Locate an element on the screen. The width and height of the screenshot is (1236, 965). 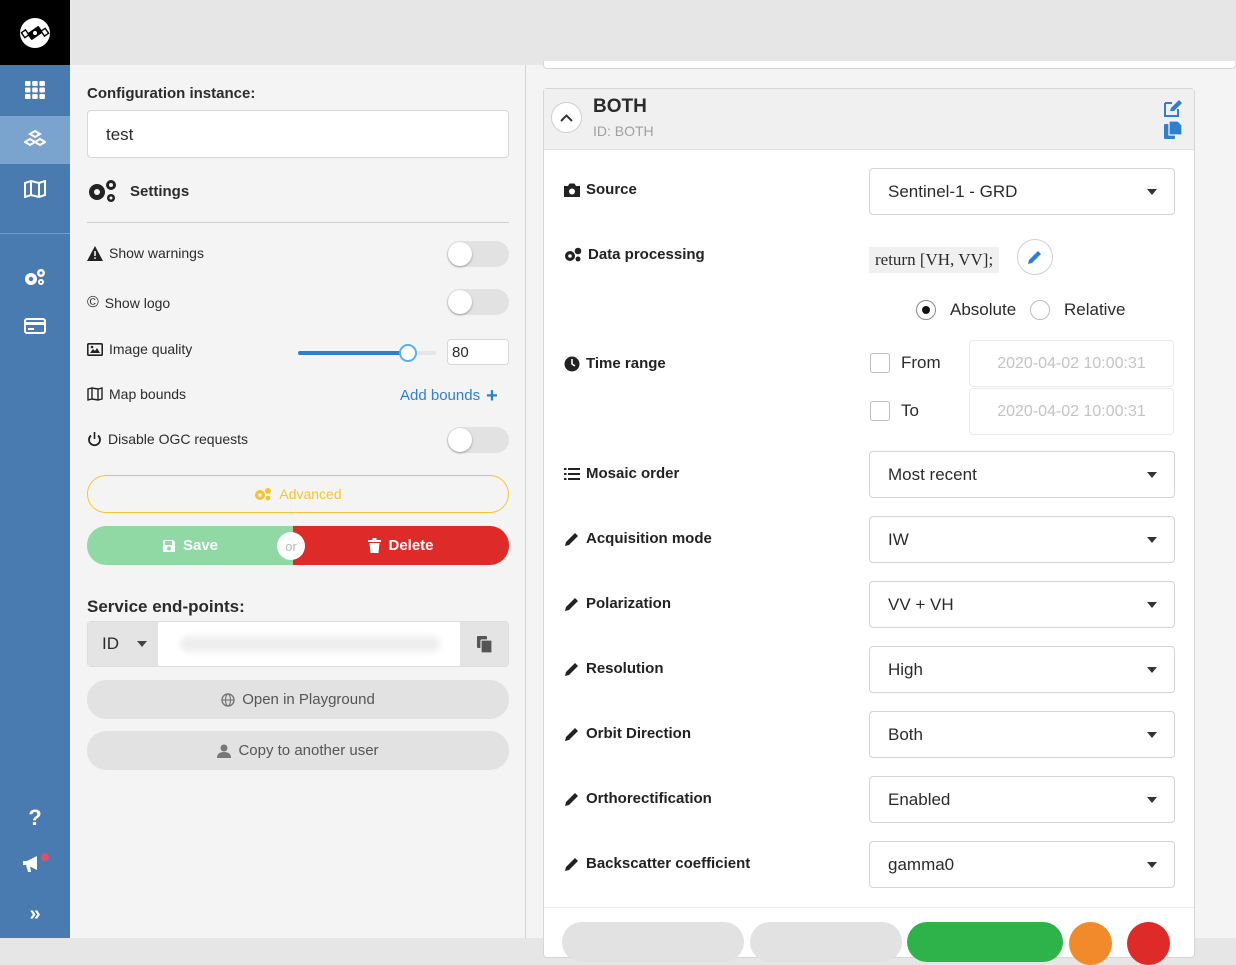
backscatter-label-row: Backscatter coefficient is located at coordinates (657, 863).